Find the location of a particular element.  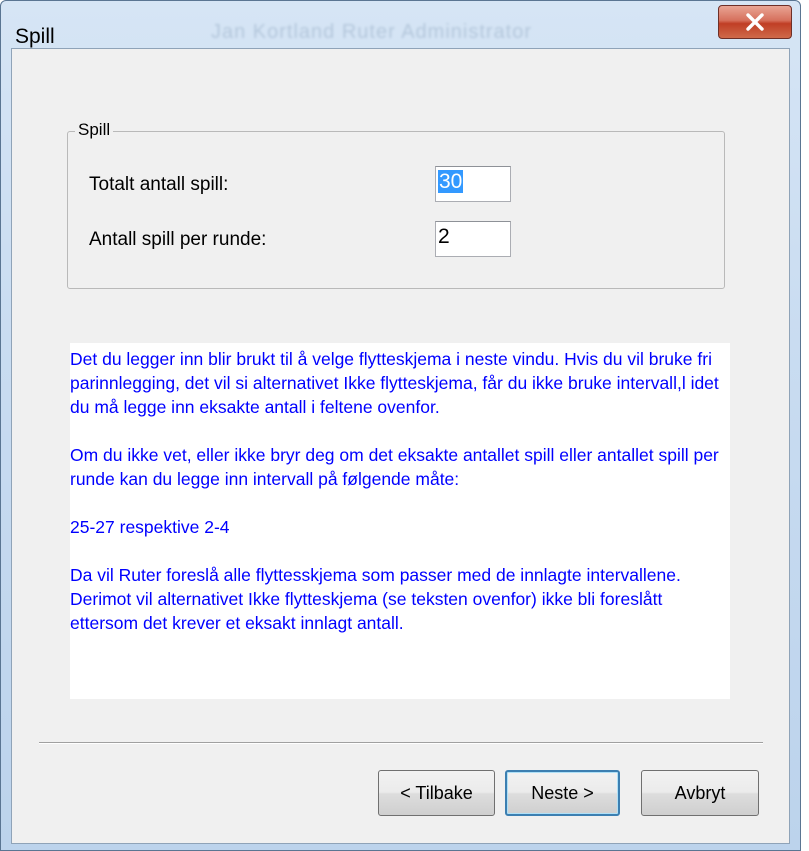

groupbox-legend: Spill is located at coordinates (94, 130).